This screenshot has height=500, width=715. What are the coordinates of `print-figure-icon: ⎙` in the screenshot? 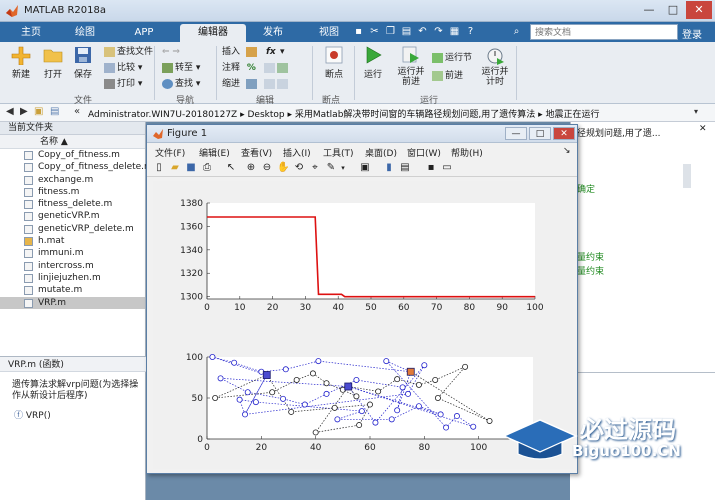 It's located at (207, 168).